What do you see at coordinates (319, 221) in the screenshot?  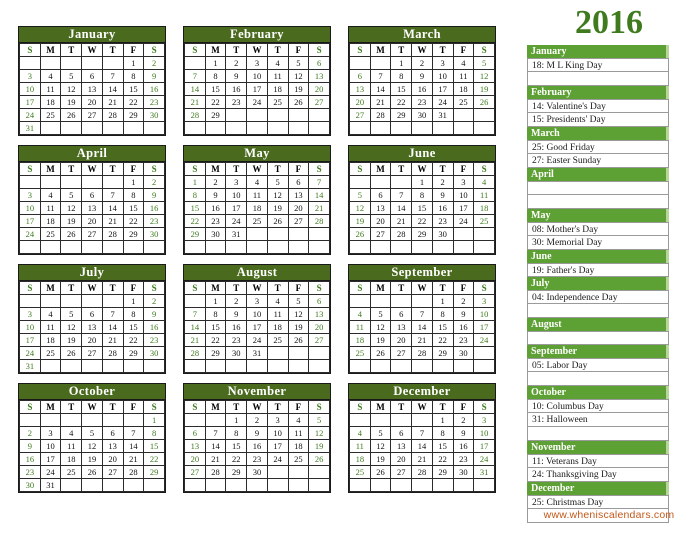 I see `day-cell: 28` at bounding box center [319, 221].